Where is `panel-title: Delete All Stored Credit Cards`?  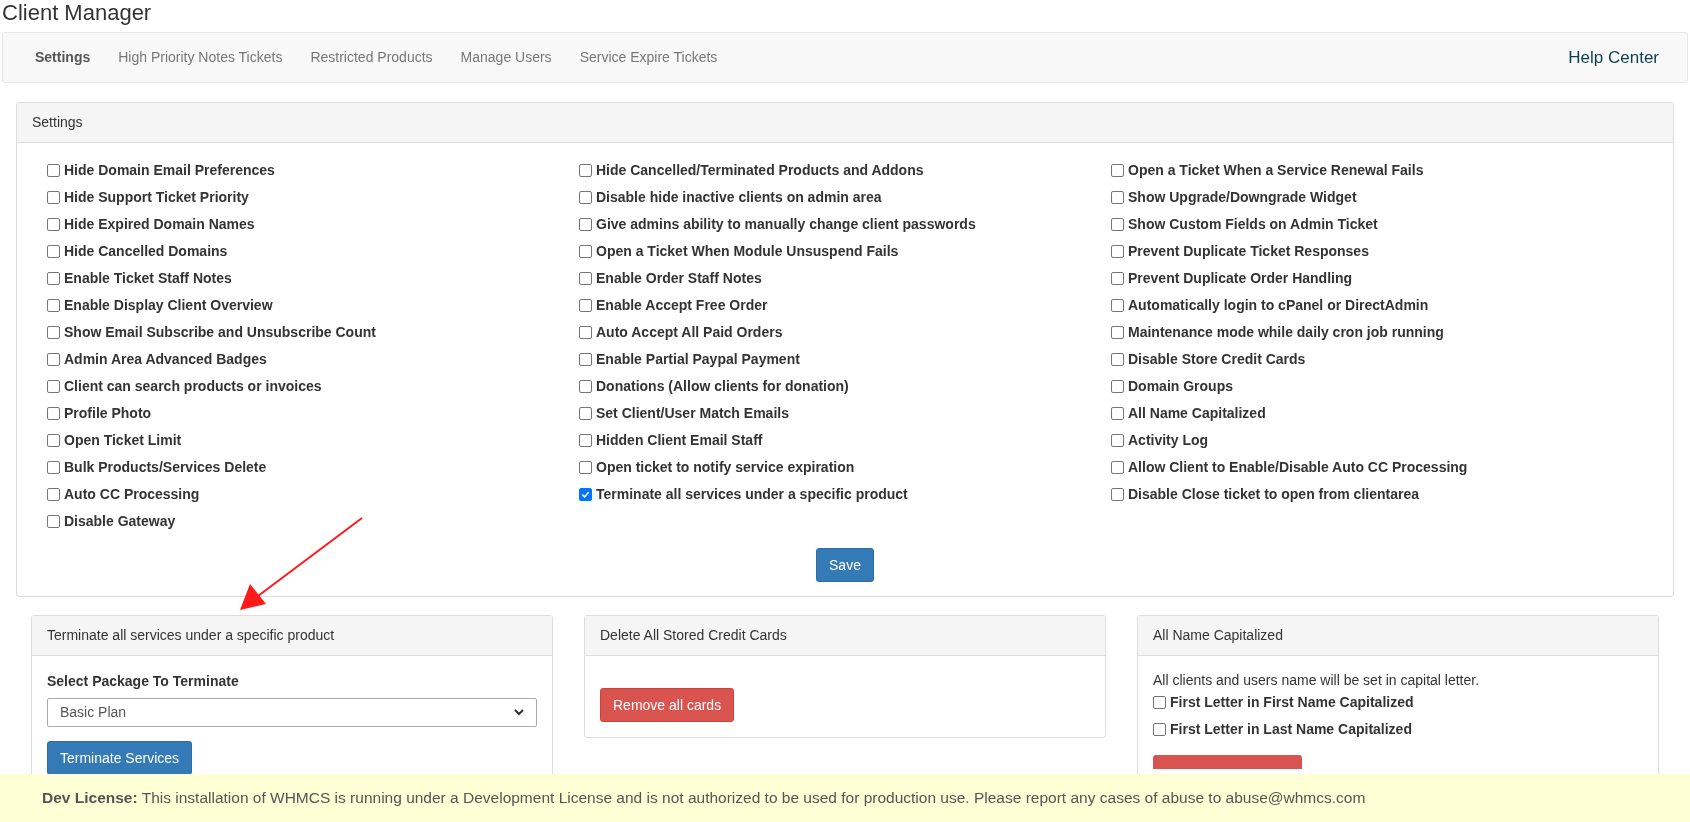
panel-title: Delete All Stored Credit Cards is located at coordinates (693, 635).